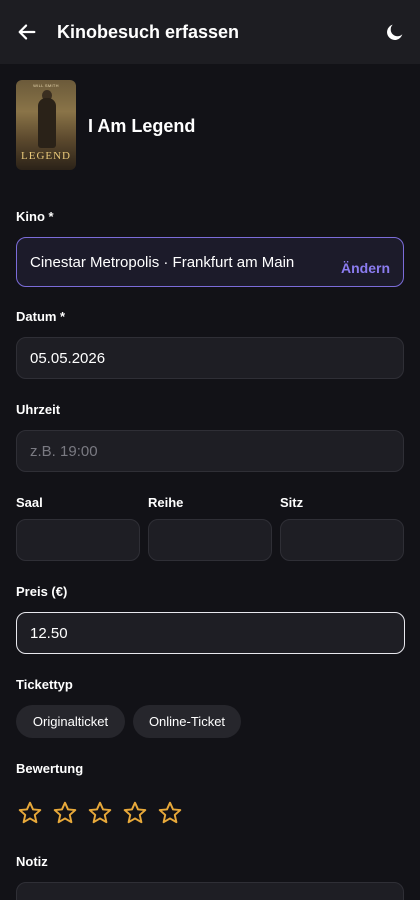  I want to click on bewertung-label: Bewertung, so click(50, 768).